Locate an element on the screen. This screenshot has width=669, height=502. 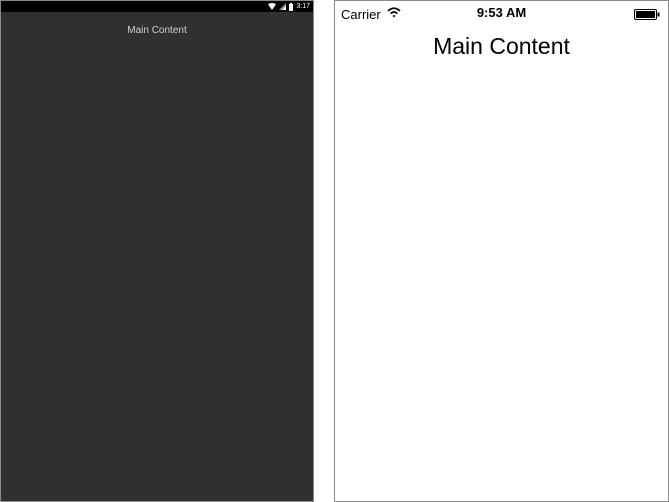
android-status-bar: 3:17 is located at coordinates (157, 6).